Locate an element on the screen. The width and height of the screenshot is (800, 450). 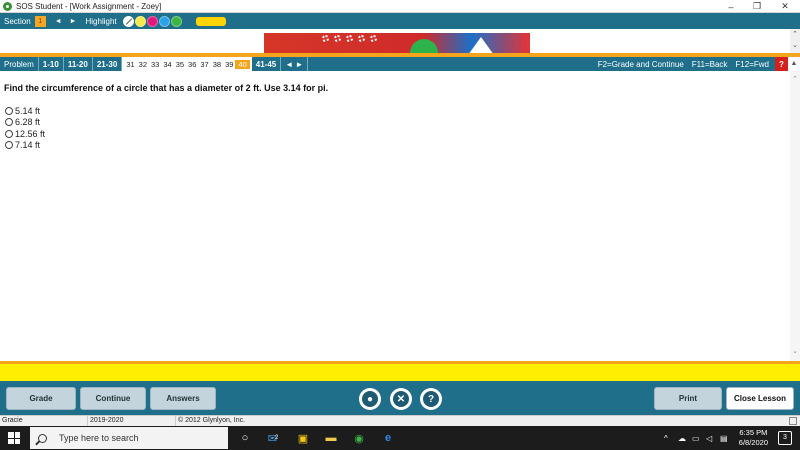
help-icon: ? is located at coordinates (431, 399).